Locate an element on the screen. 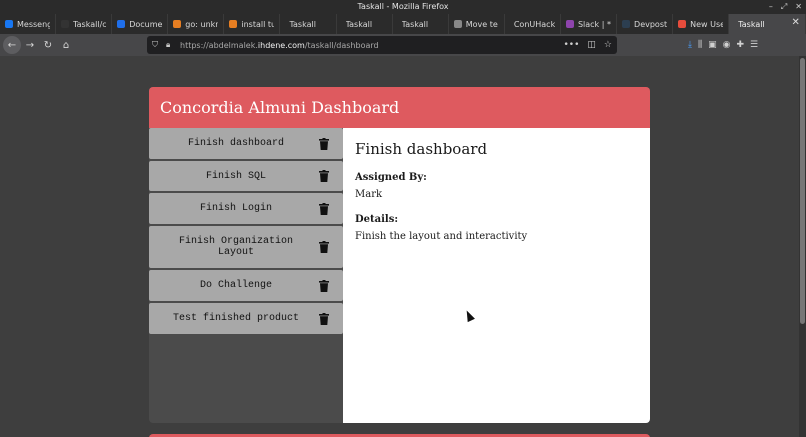 The image size is (806, 437). window-controls: – ⤢ ✕ is located at coordinates (785, 7).